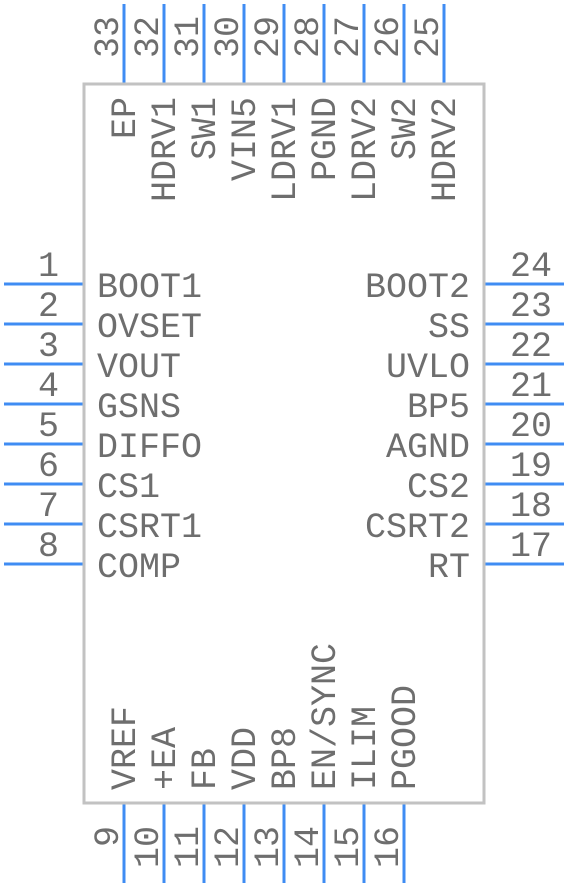 This screenshot has height=888, width=568. Describe the element at coordinates (366, 149) in the screenshot. I see `pin-label-27: LDRV2` at that location.